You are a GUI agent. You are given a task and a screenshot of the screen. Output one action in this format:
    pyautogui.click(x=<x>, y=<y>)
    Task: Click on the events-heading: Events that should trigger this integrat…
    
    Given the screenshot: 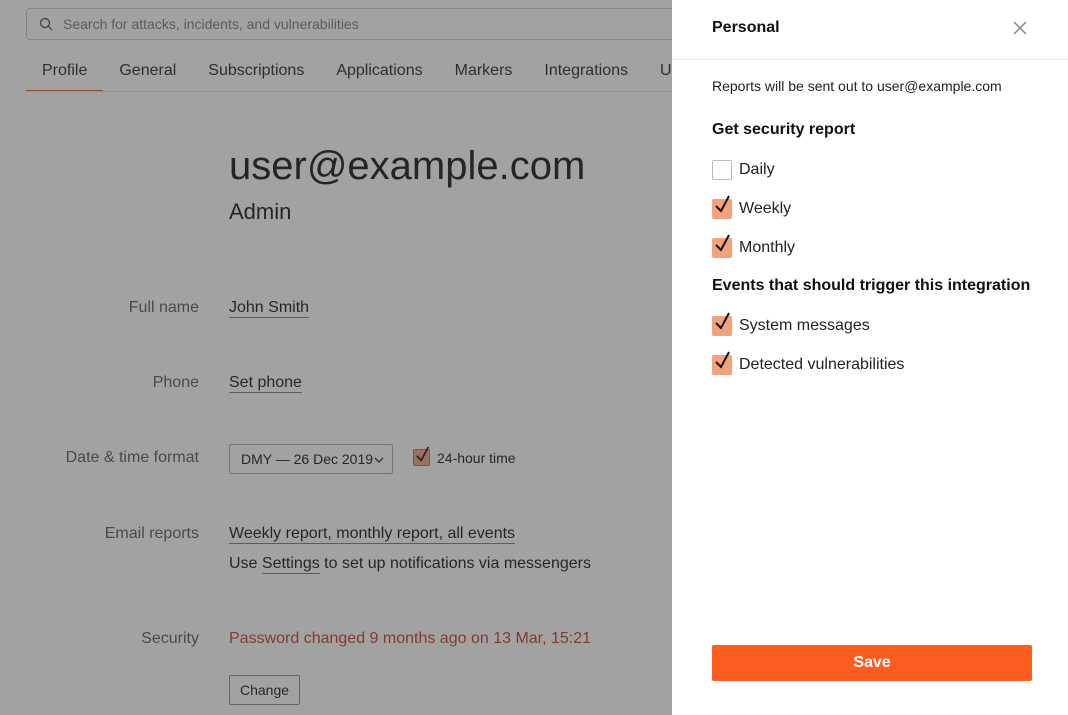 What is the action you would take?
    pyautogui.click(x=871, y=285)
    